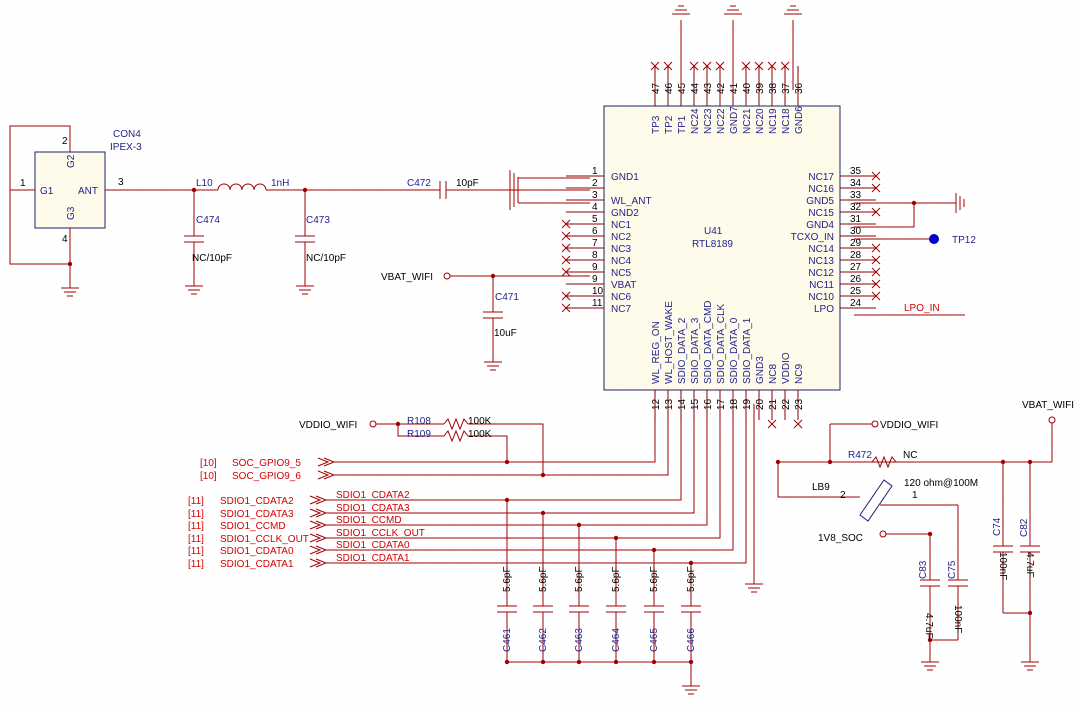 The image size is (1080, 705). What do you see at coordinates (952, 569) in the screenshot?
I see `c75-ref: C75` at bounding box center [952, 569].